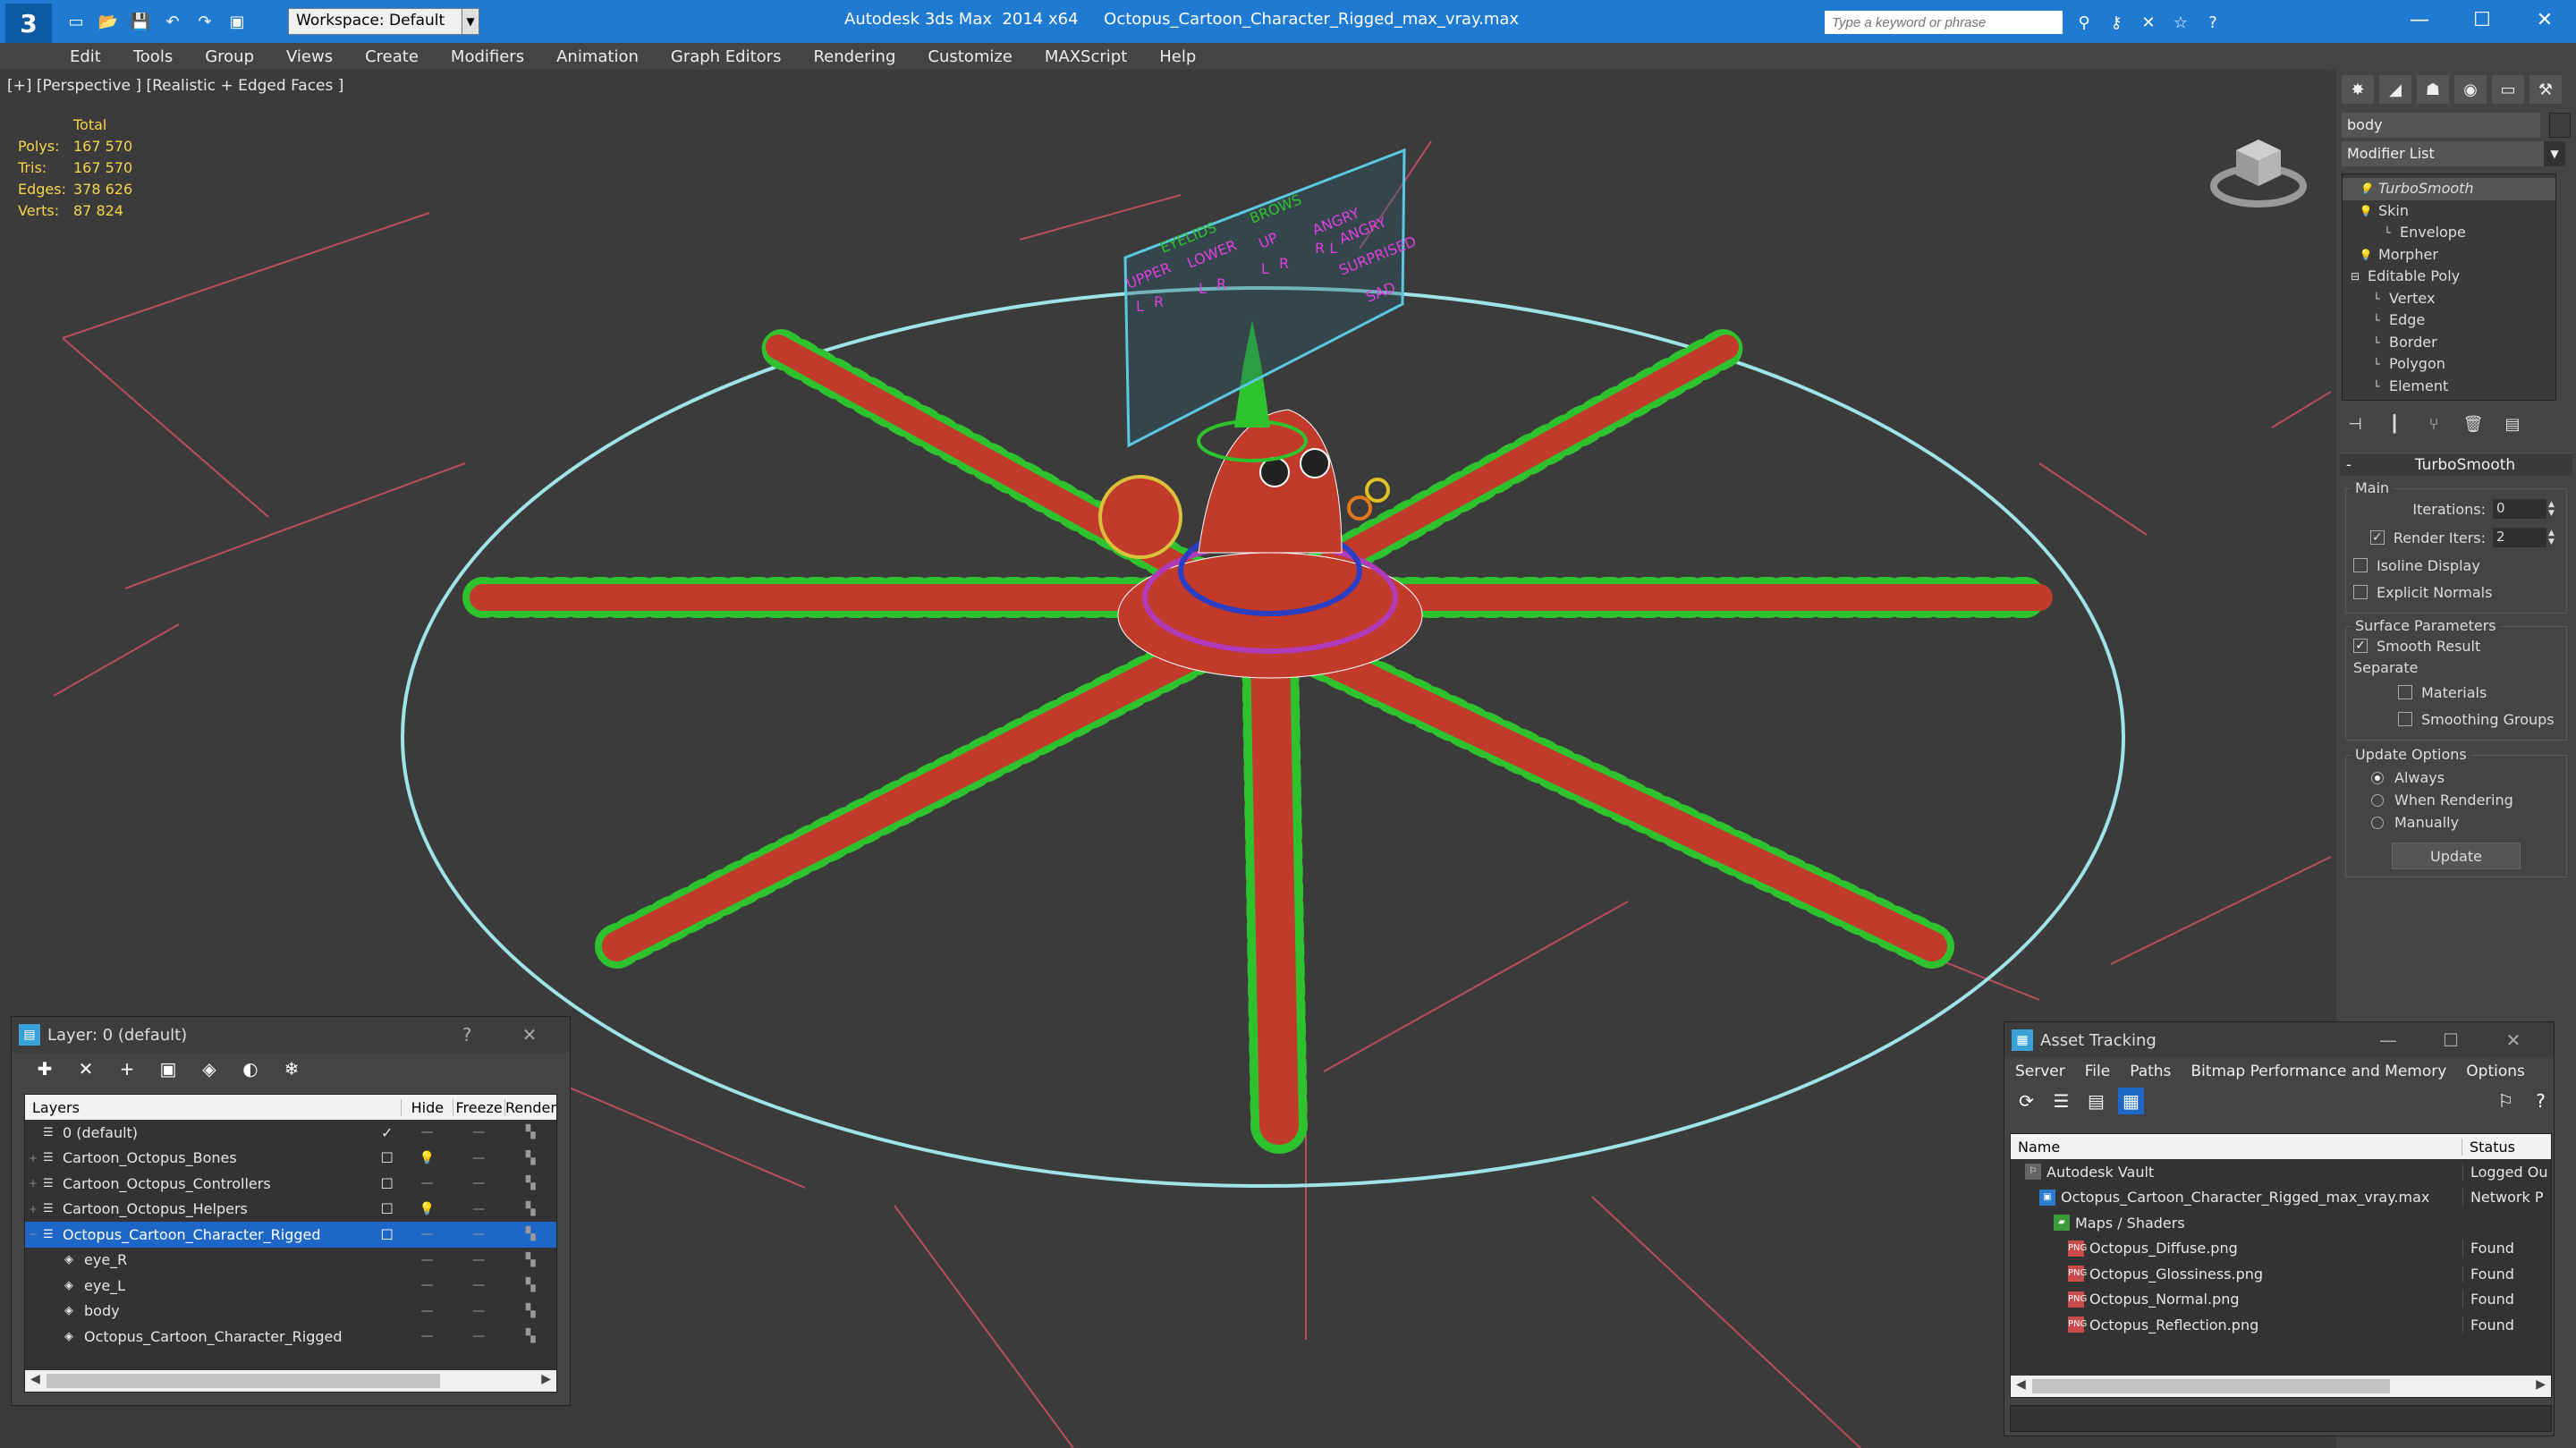  I want to click on menu-item-help: Help, so click(1177, 57).